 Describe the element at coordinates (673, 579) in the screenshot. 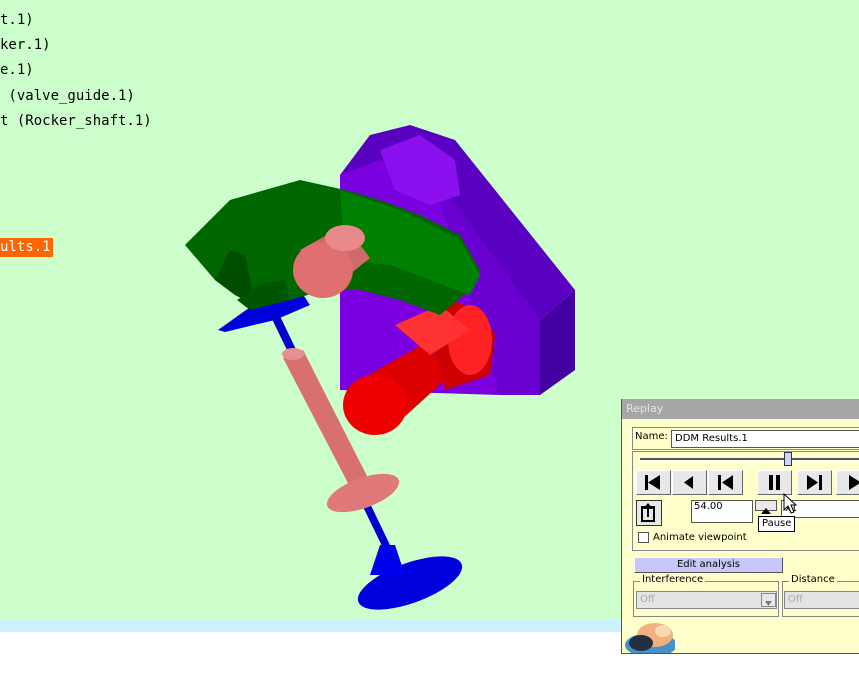

I see `interference-label: Interference` at that location.